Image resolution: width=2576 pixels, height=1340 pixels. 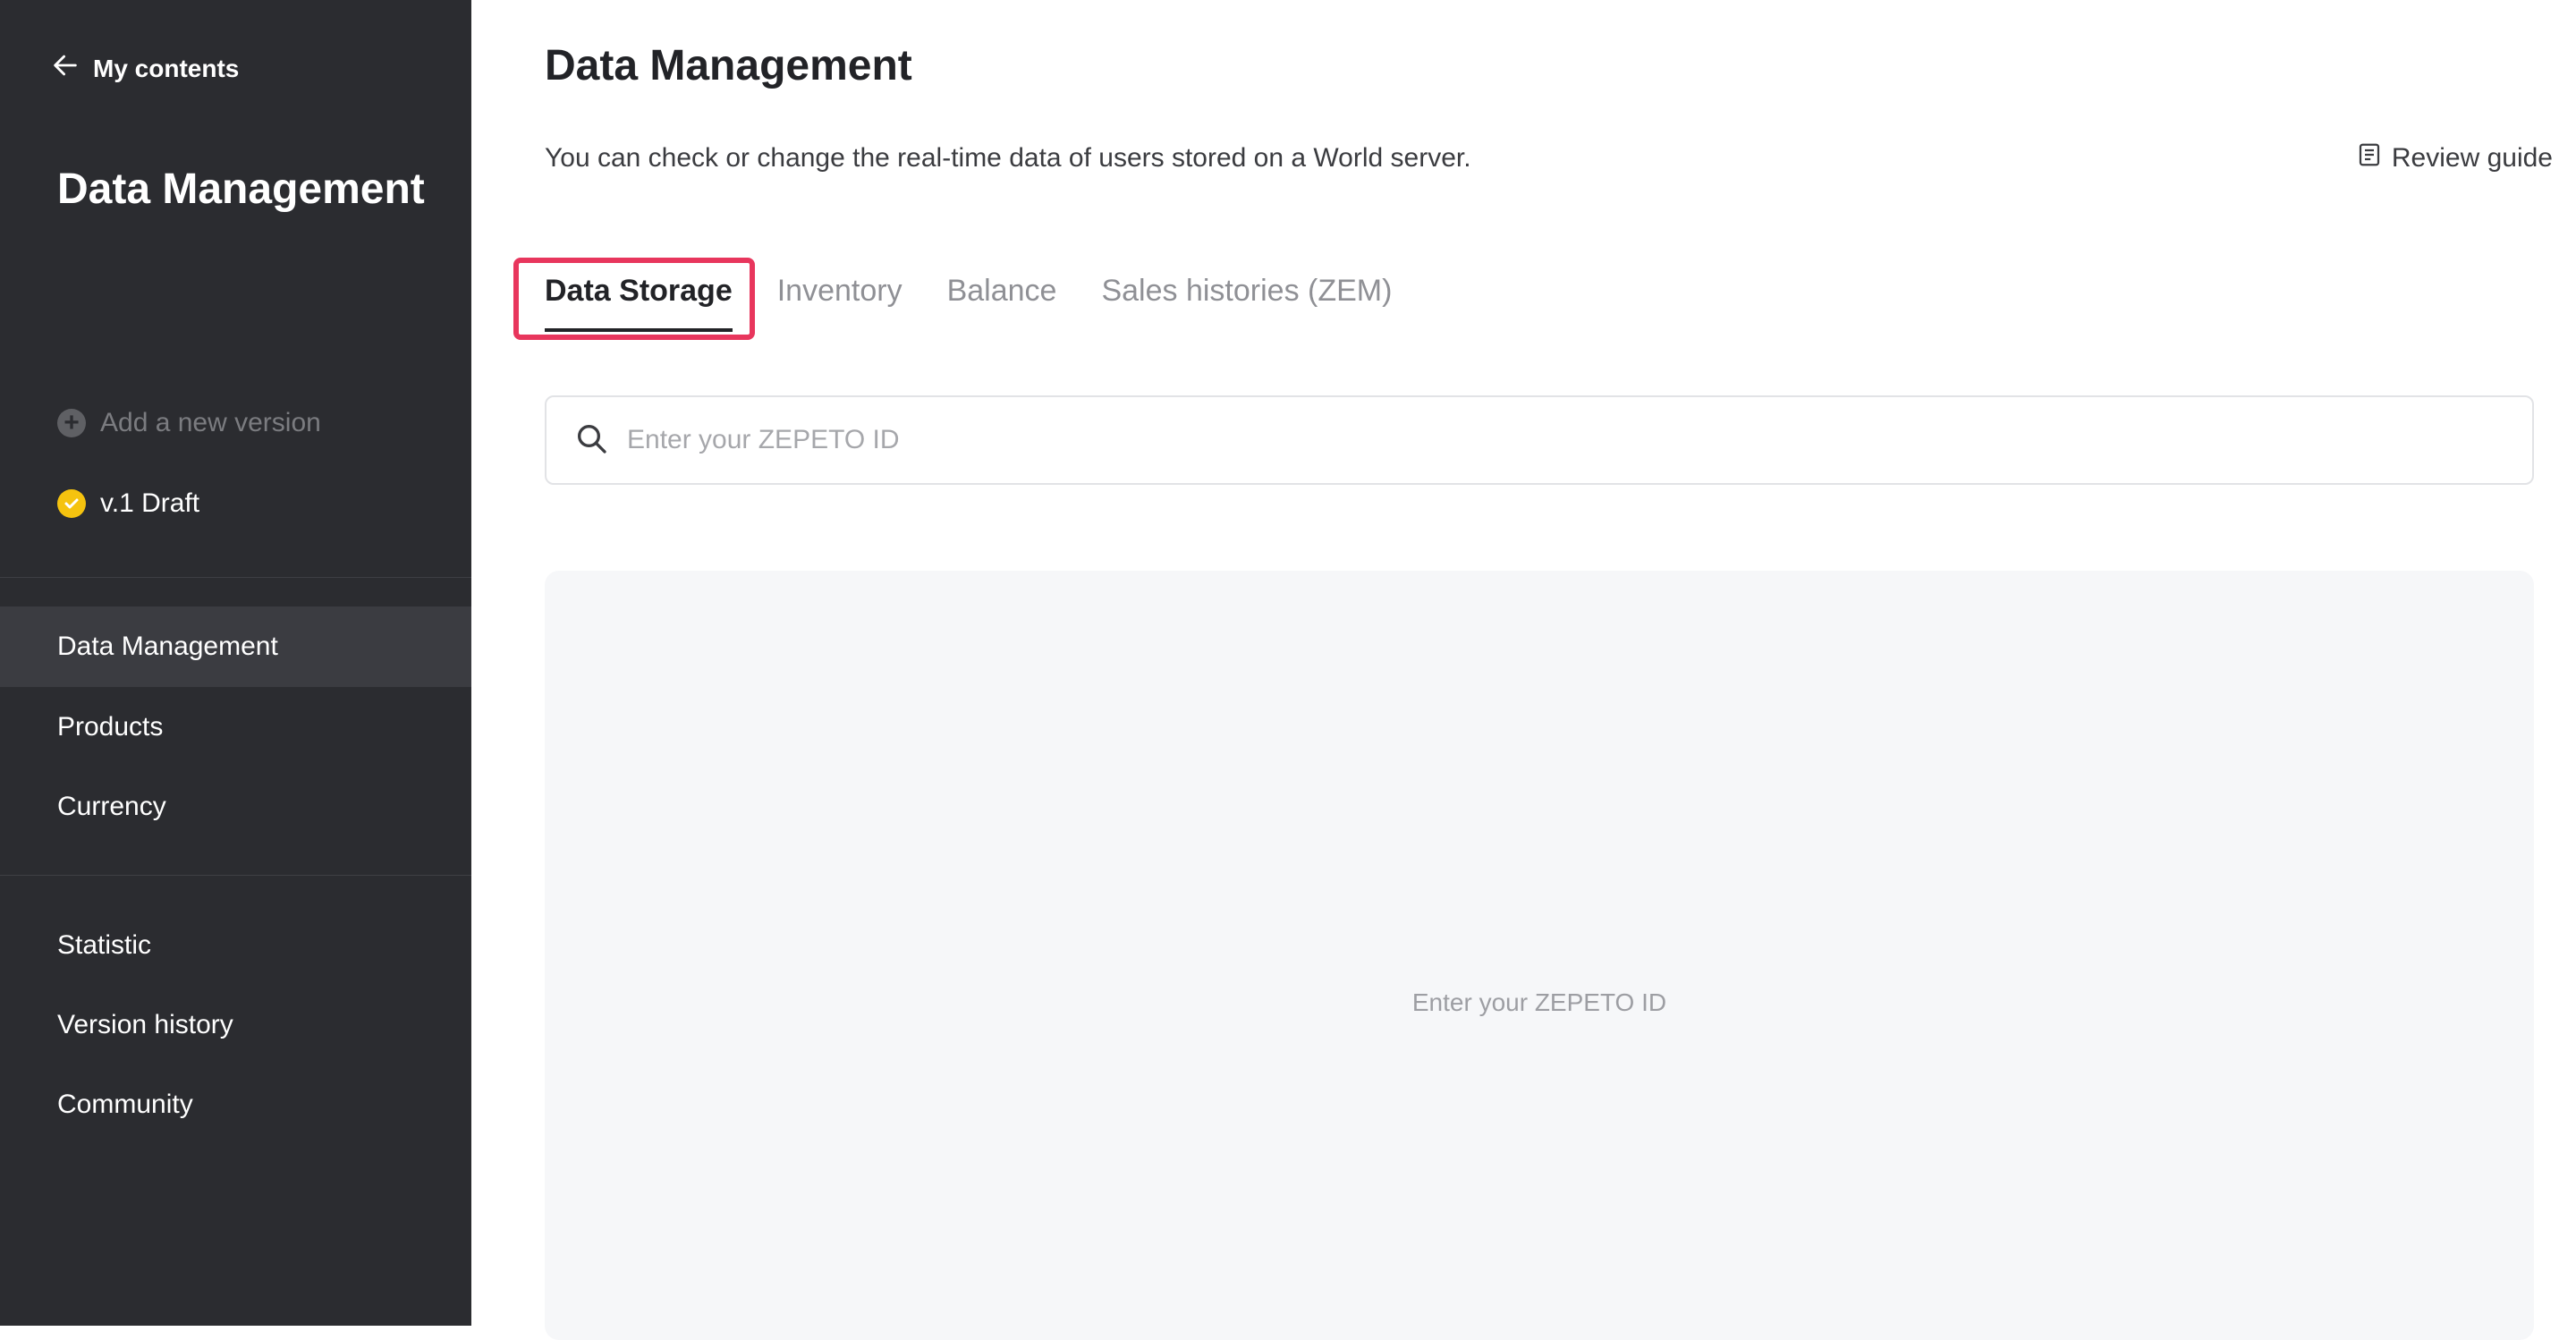 I want to click on tab-balance: Balance, so click(x=1002, y=303).